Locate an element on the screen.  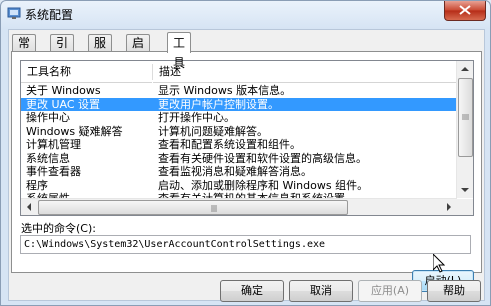
tab-boot: 引导 is located at coordinates (62, 50).